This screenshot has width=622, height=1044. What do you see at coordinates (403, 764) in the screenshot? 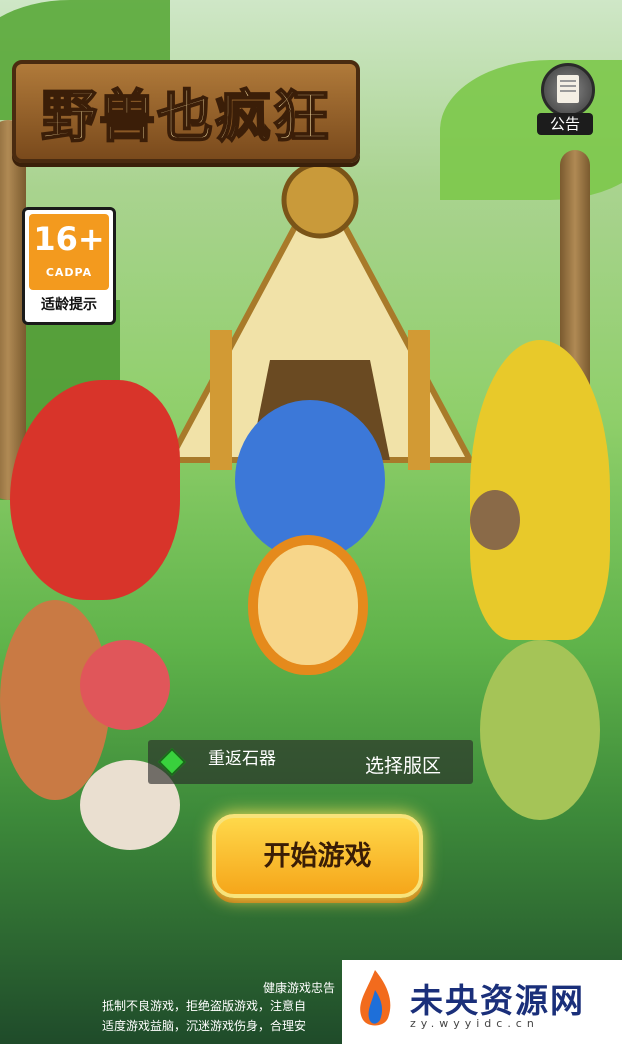
I see `select-server-button: 选择服区` at bounding box center [403, 764].